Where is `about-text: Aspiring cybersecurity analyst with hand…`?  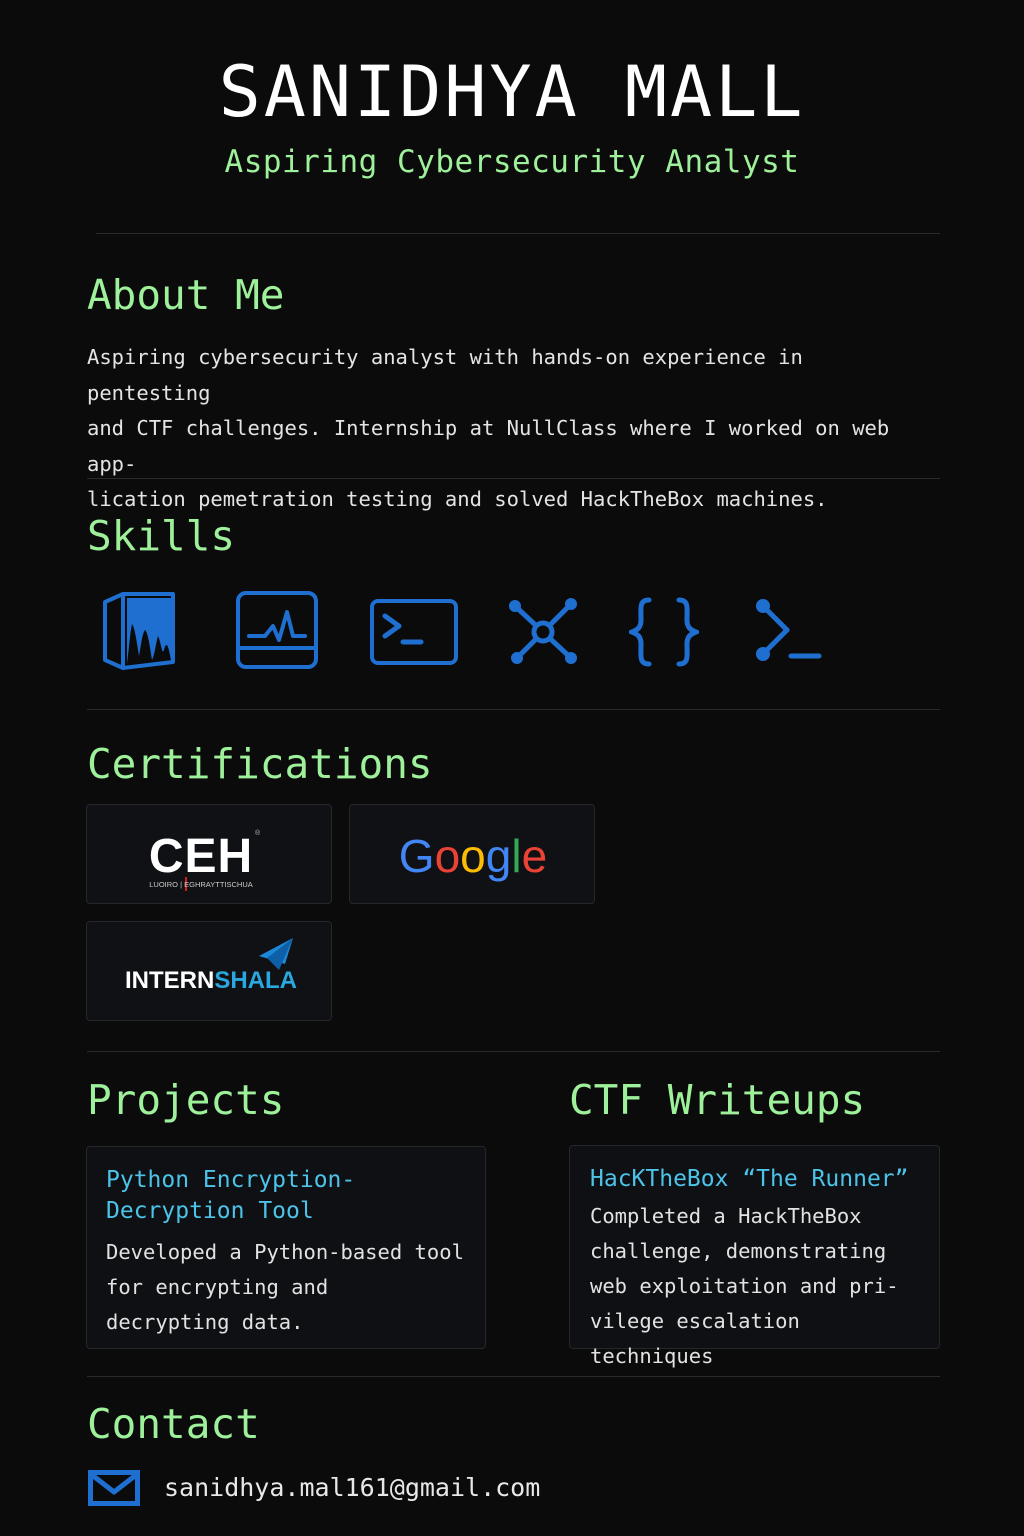 about-text: Aspiring cybersecurity analyst with hand… is located at coordinates (512, 429).